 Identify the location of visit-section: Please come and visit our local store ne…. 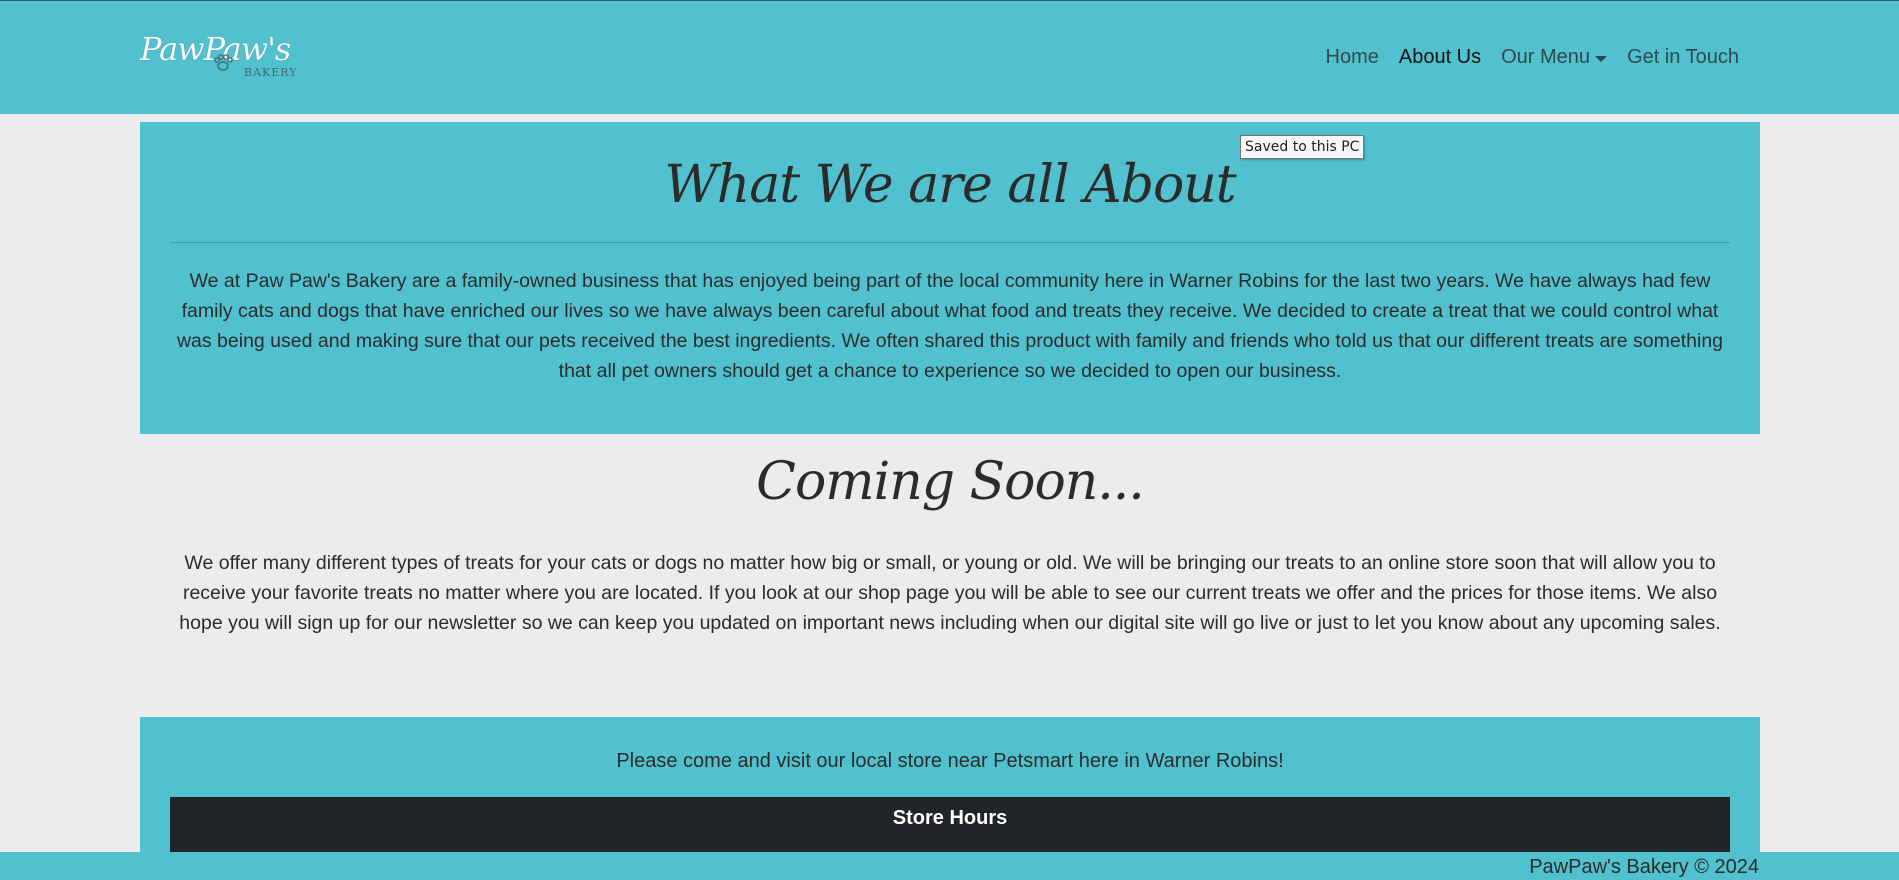
(950, 785).